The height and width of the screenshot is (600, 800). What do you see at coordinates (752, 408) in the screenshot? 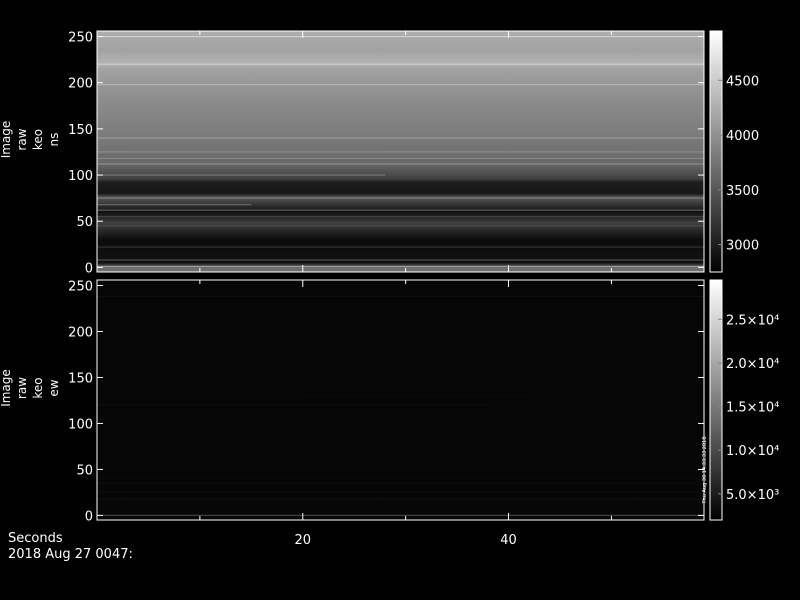
I see `colorbar-tick-label: 1.5×10⁴` at bounding box center [752, 408].